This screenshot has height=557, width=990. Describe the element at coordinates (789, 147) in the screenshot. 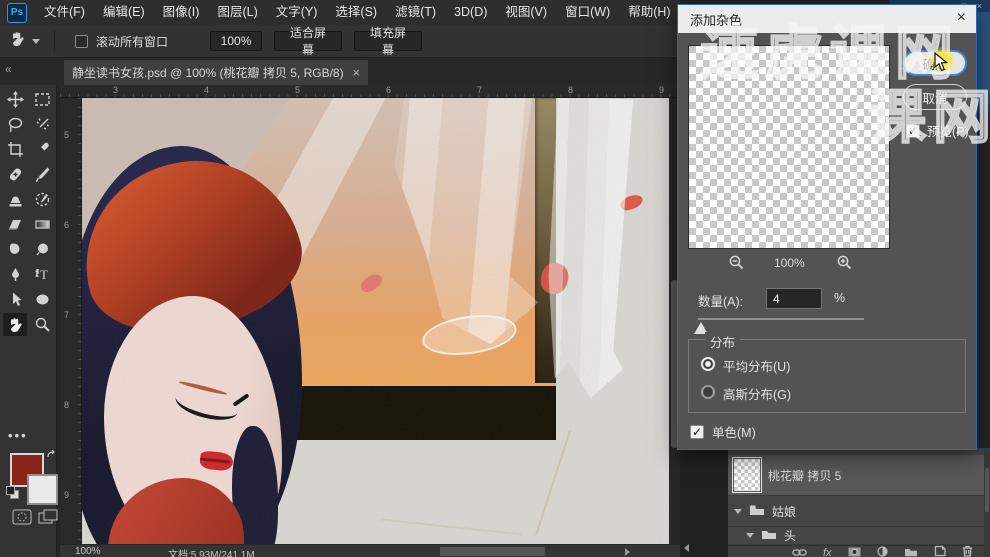

I see `noise-preview-area` at that location.